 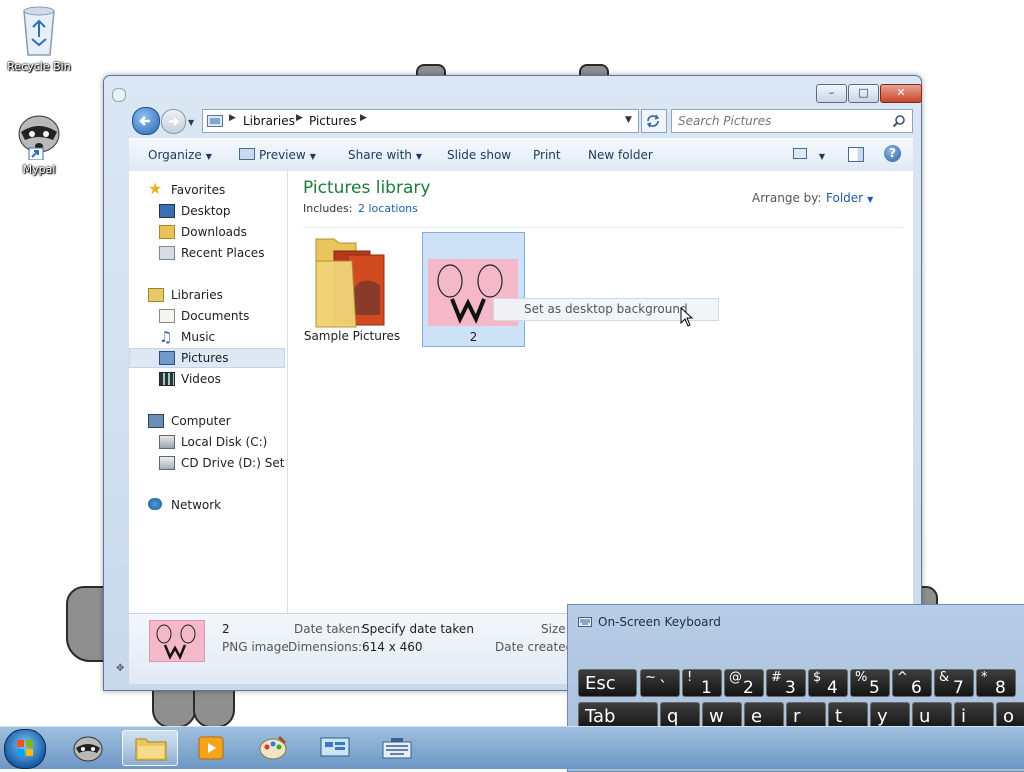 What do you see at coordinates (856, 154) in the screenshot?
I see `preview-pane-button` at bounding box center [856, 154].